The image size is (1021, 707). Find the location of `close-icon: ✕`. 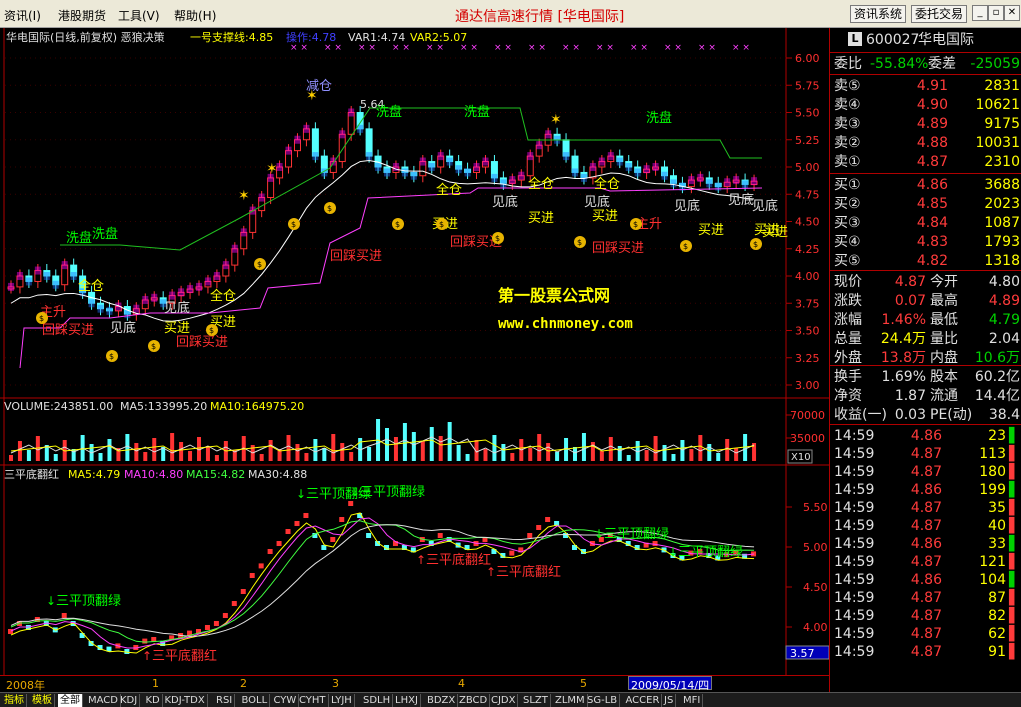

close-icon: ✕ is located at coordinates (1012, 13).